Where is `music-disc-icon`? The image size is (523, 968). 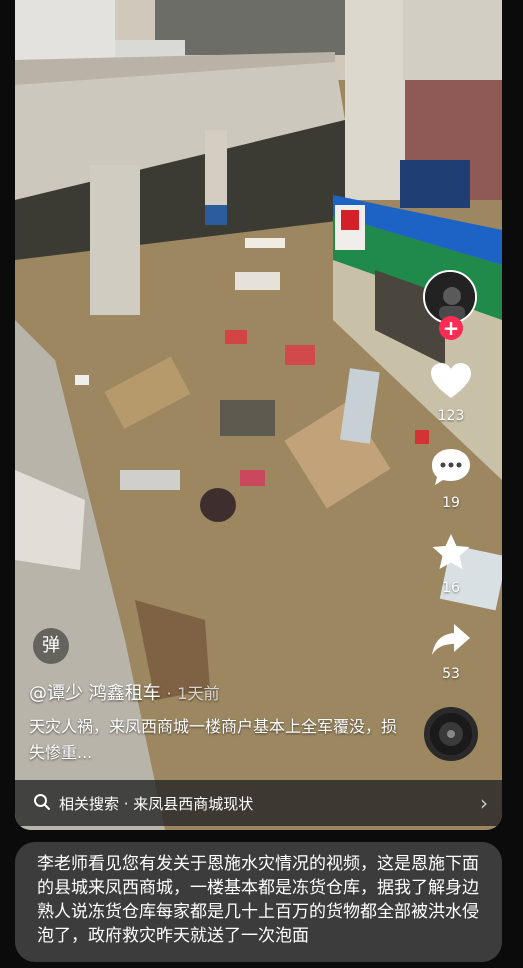
music-disc-icon is located at coordinates (451, 734).